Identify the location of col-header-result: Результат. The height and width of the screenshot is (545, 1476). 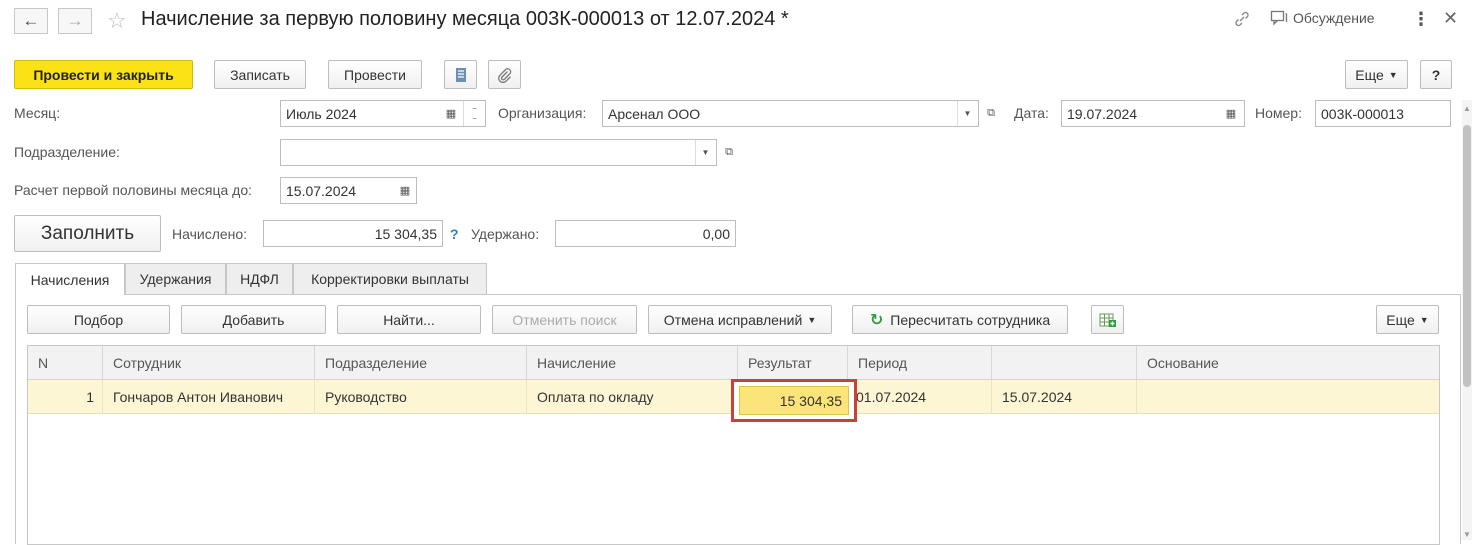
(793, 363).